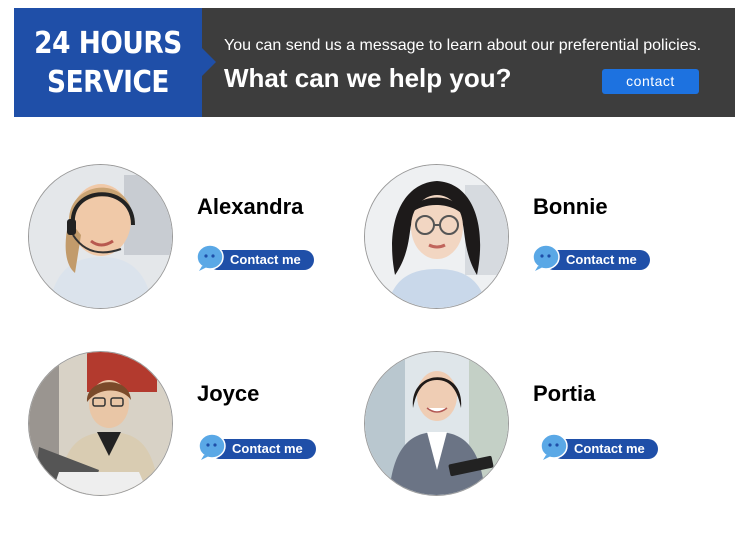  Describe the element at coordinates (514, 239) in the screenshot. I see `agent-card: Bonnie Contact me` at that location.